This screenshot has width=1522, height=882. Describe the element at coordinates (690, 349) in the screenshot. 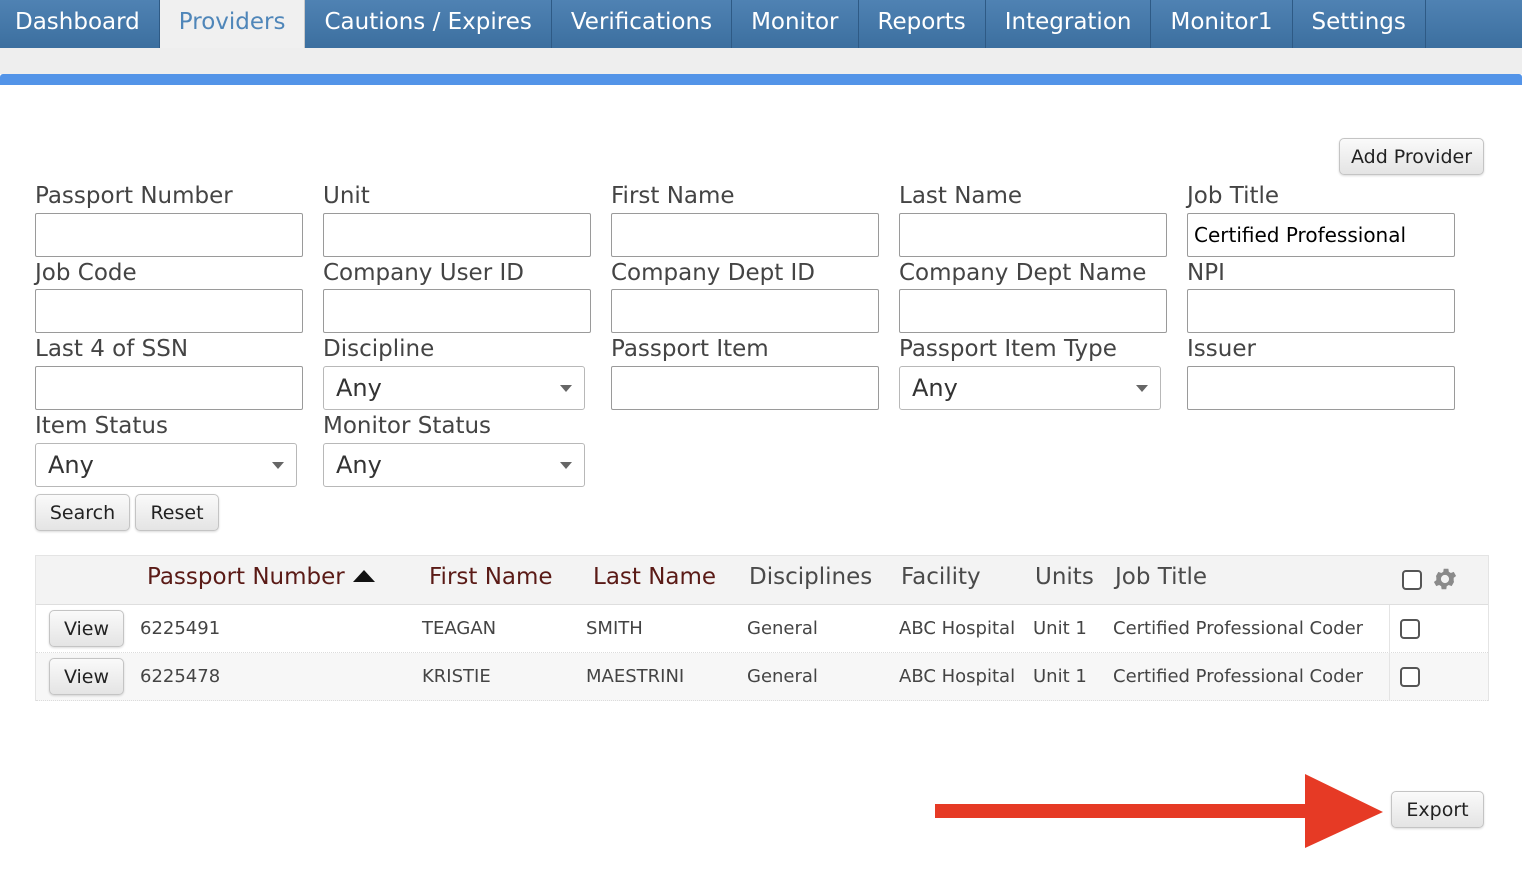

I see `passport-item-label: Passport Item` at that location.